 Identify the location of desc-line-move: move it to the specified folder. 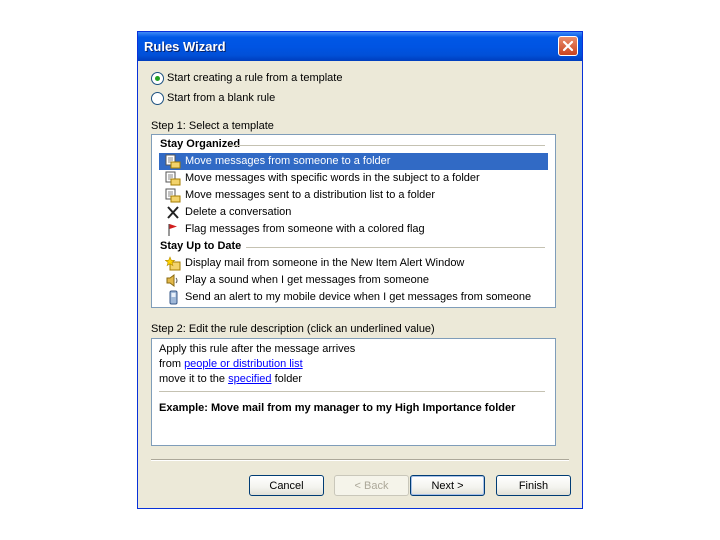
(230, 379).